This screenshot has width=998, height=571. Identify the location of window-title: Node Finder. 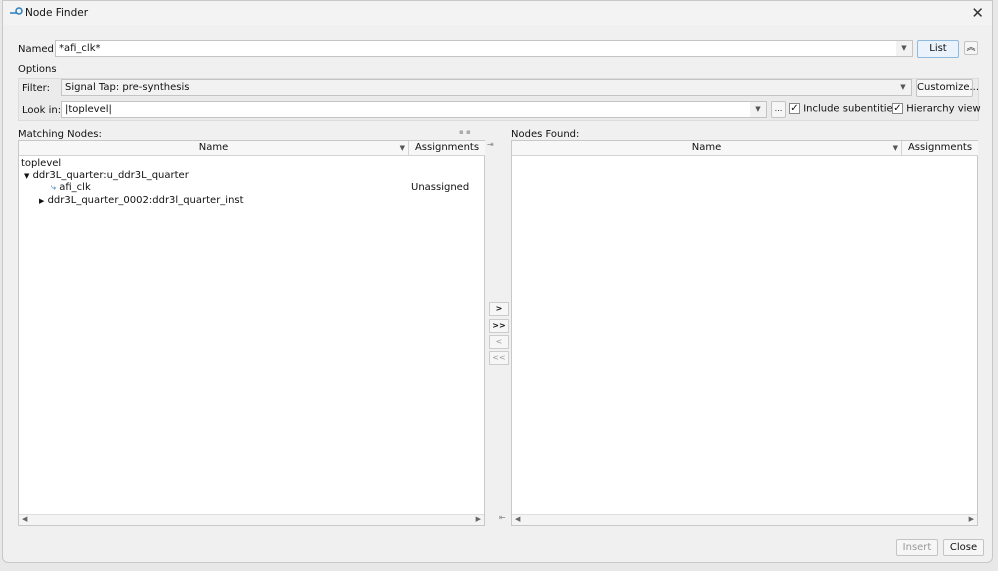
(57, 13).